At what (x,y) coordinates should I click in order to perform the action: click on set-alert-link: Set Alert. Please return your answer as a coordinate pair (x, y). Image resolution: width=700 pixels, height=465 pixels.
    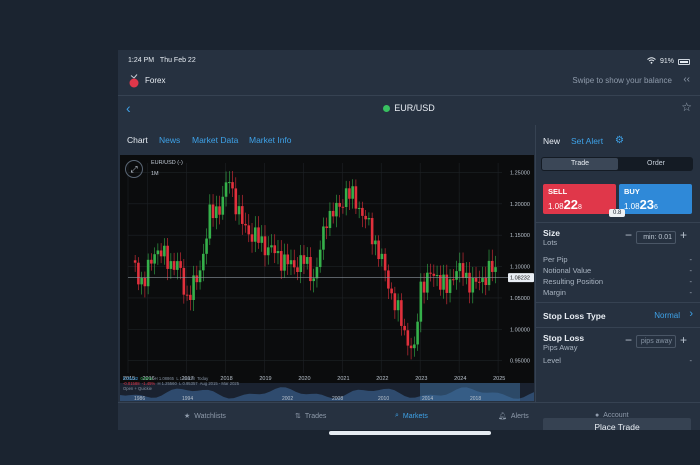
    Looking at the image, I should click on (587, 141).